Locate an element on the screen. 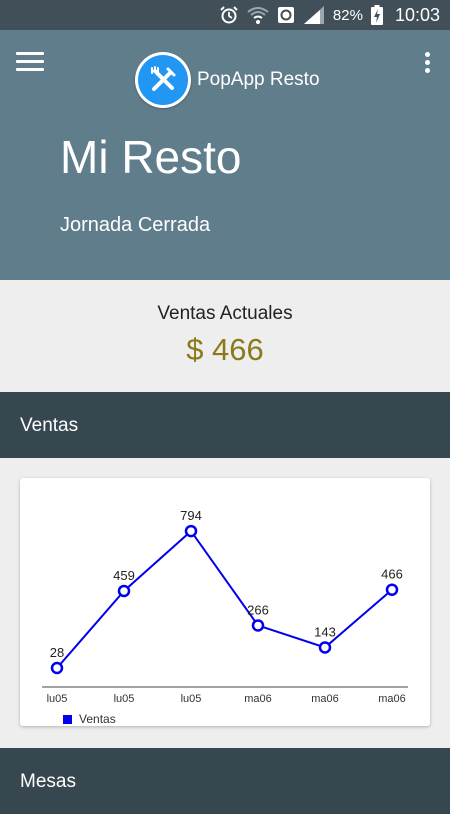  restaurant-title: Mi Resto is located at coordinates (151, 157).